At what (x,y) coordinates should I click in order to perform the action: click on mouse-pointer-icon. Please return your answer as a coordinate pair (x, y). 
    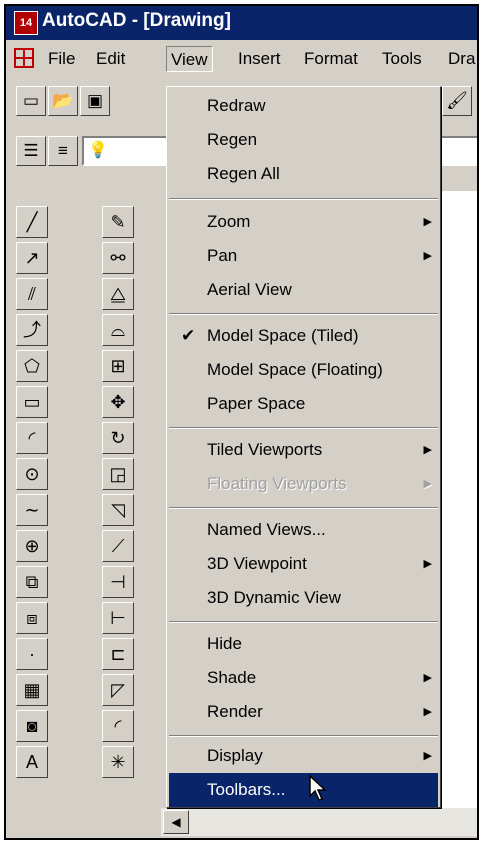
    Looking at the image, I should click on (318, 787).